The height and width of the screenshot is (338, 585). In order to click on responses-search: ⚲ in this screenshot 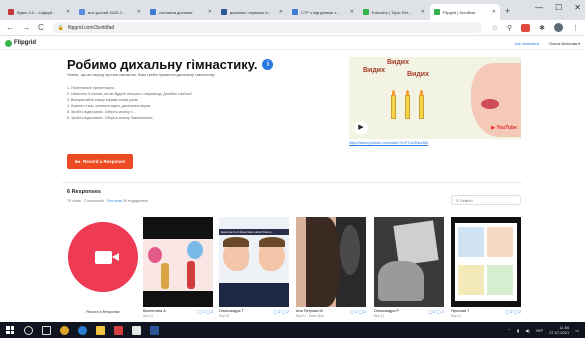, I will do `click(486, 200)`.